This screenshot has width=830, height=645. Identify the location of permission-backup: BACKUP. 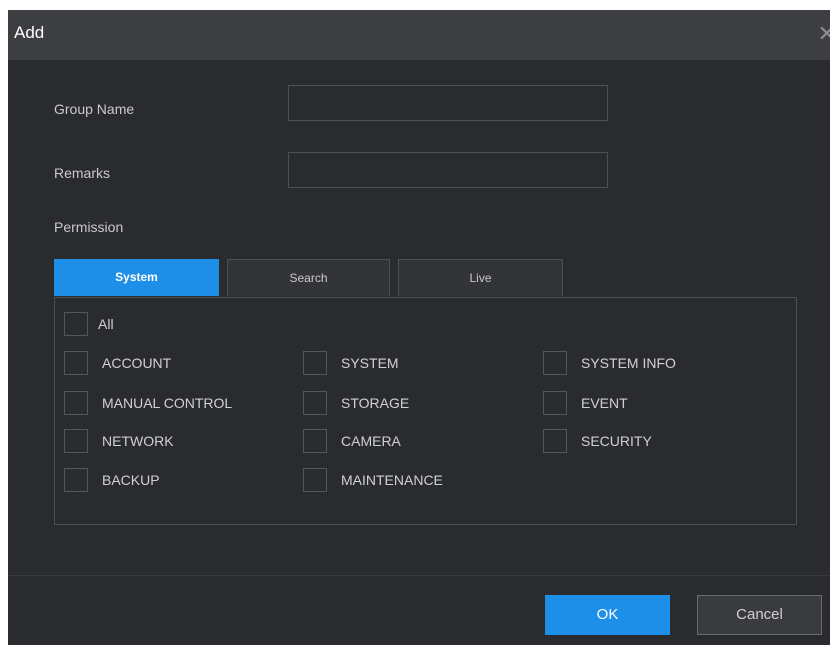
(112, 480).